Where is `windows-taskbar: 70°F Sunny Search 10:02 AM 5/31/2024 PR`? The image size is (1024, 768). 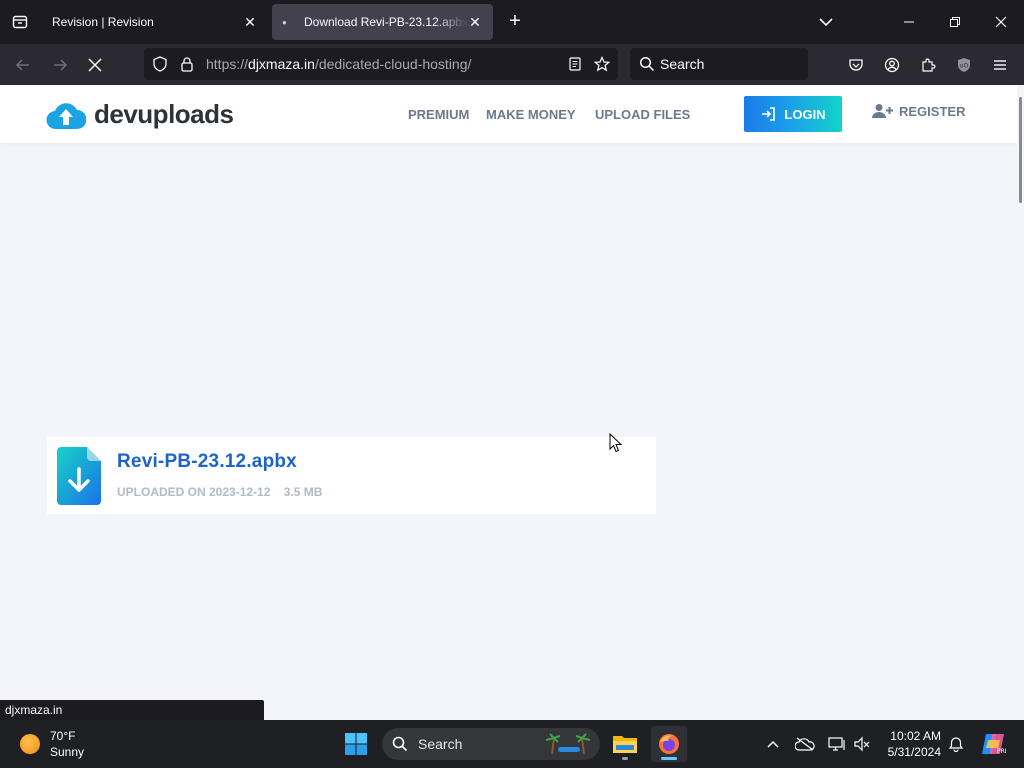 windows-taskbar: 70°F Sunny Search 10:02 AM 5/31/2024 PR is located at coordinates (512, 744).